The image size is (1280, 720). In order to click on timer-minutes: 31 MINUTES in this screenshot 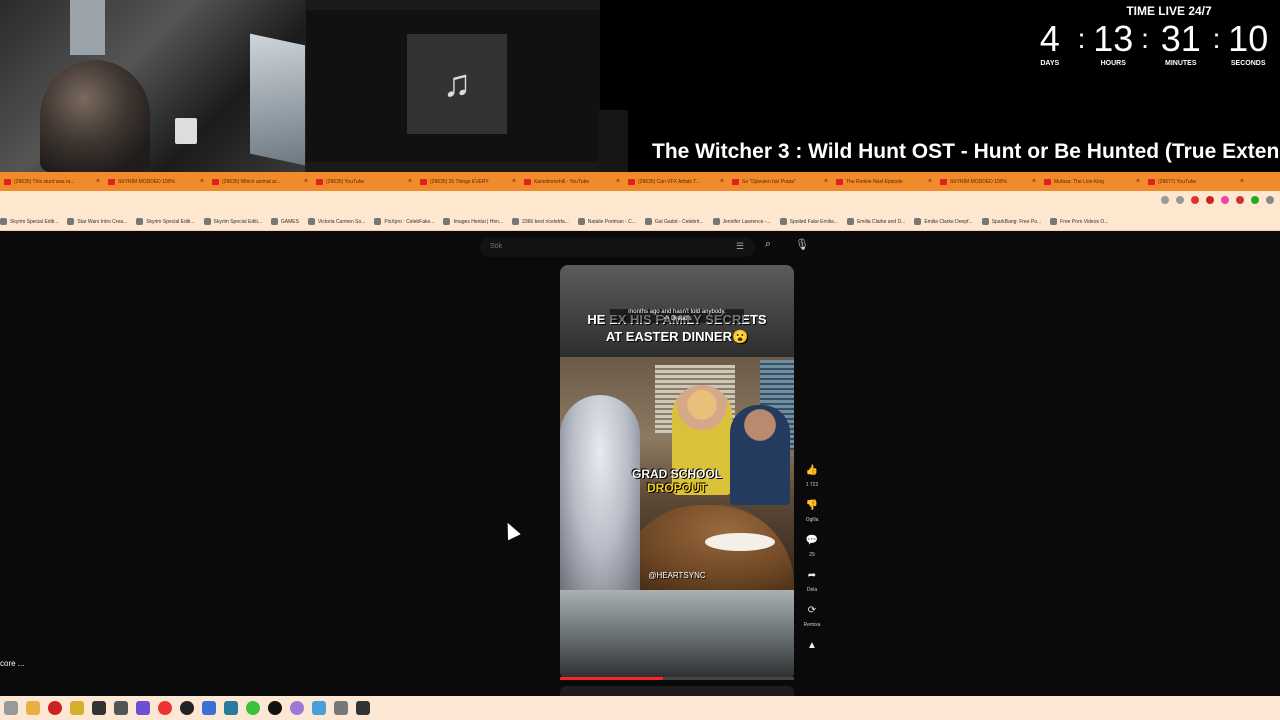, I will do `click(1181, 44)`.